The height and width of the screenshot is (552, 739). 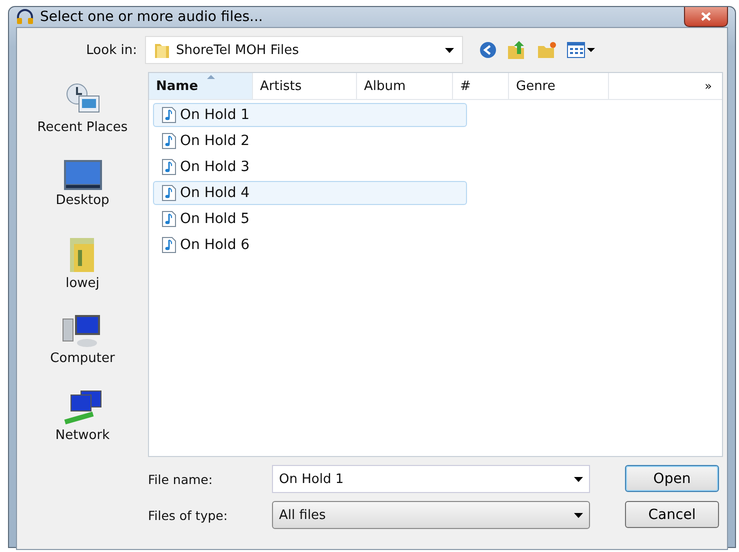 What do you see at coordinates (201, 86) in the screenshot?
I see `column-header: Name` at bounding box center [201, 86].